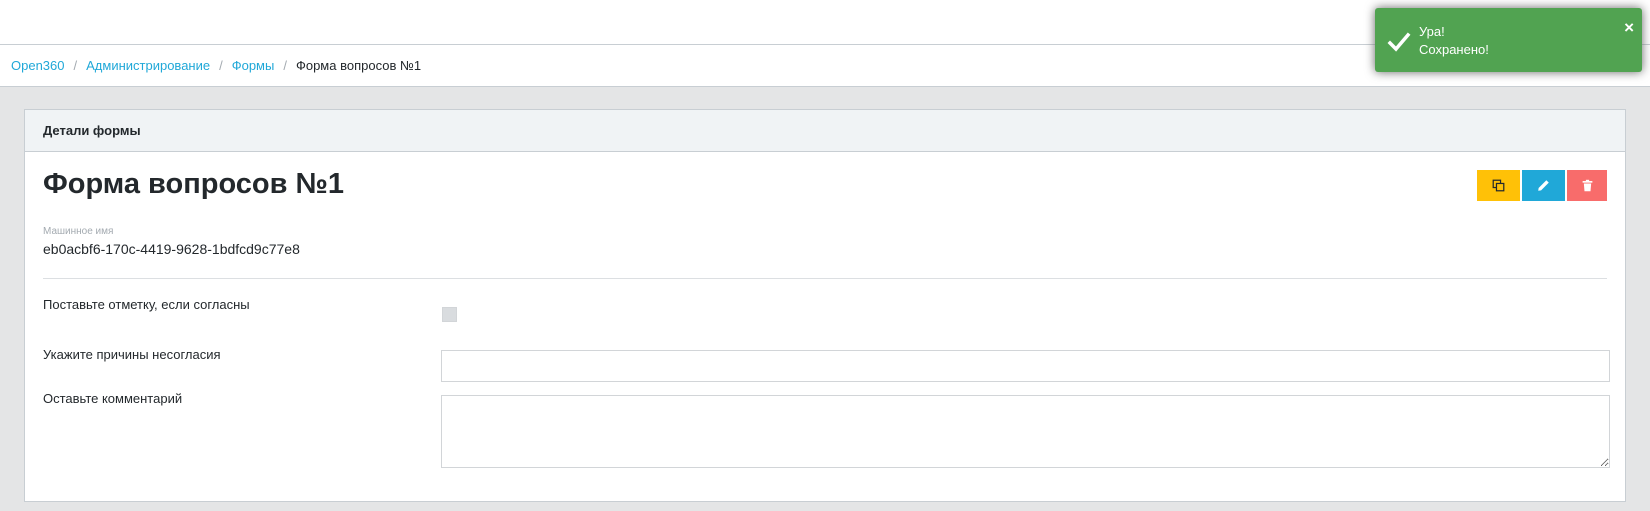 This screenshot has height=511, width=1650. I want to click on trash-icon, so click(1587, 185).